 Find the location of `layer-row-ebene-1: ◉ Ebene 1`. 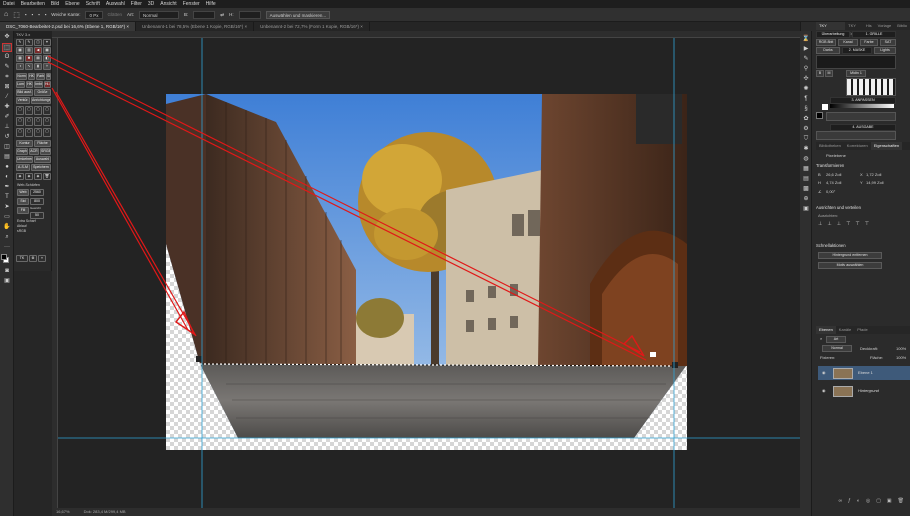

layer-row-ebene-1: ◉ Ebene 1 is located at coordinates (864, 373).